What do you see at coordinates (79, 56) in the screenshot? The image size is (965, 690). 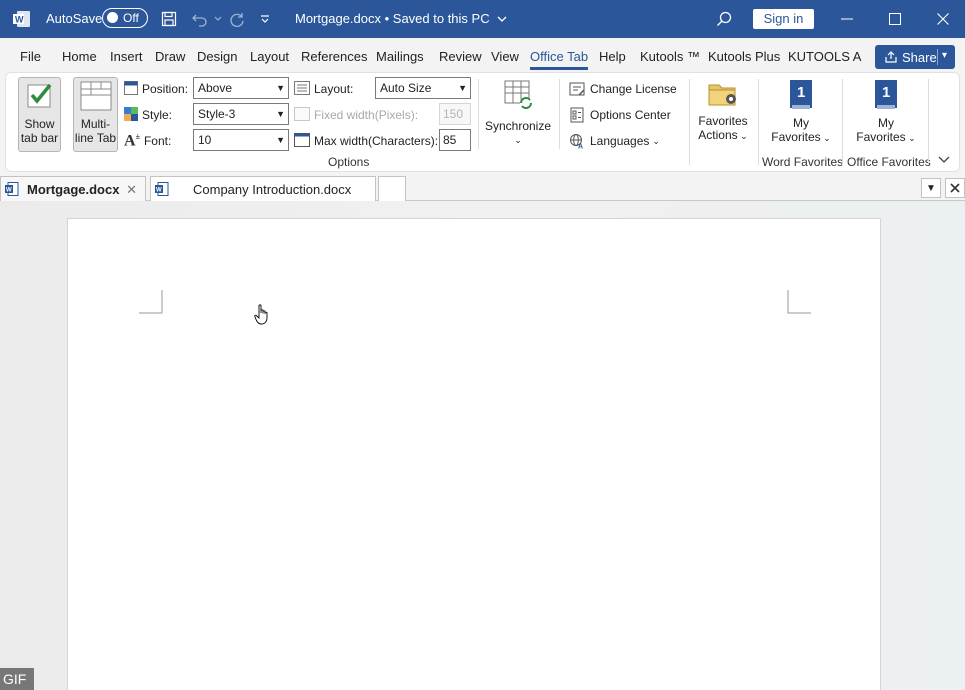 I see `tab-home: Home` at bounding box center [79, 56].